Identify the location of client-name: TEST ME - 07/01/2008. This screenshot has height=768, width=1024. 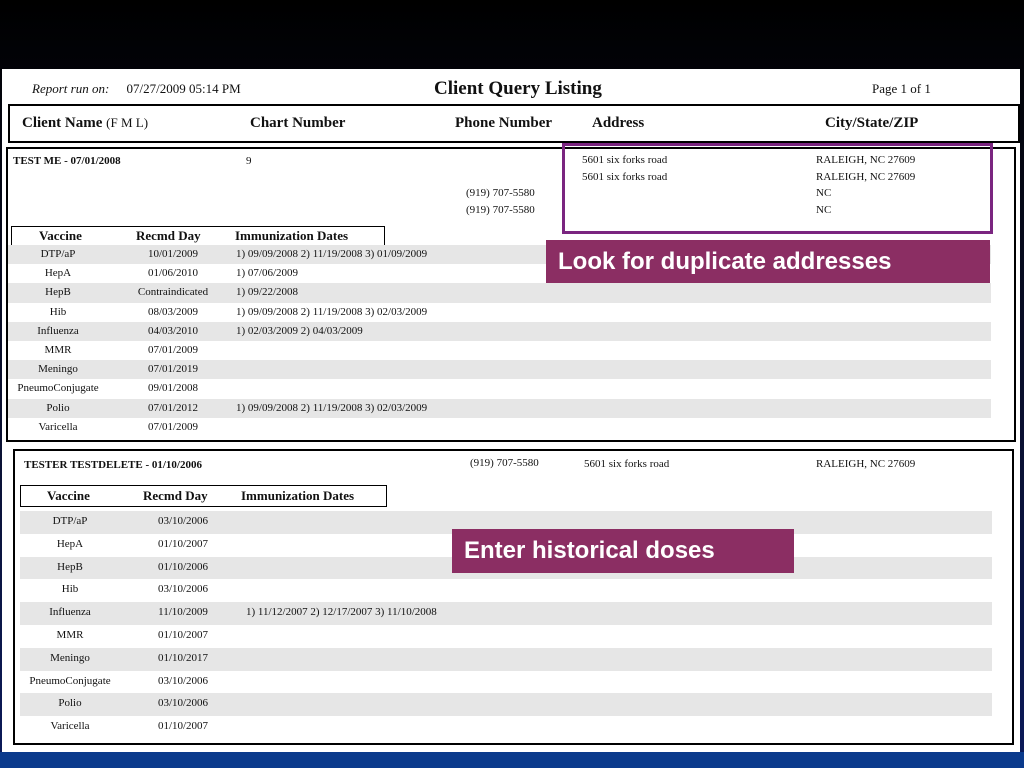
(67, 161).